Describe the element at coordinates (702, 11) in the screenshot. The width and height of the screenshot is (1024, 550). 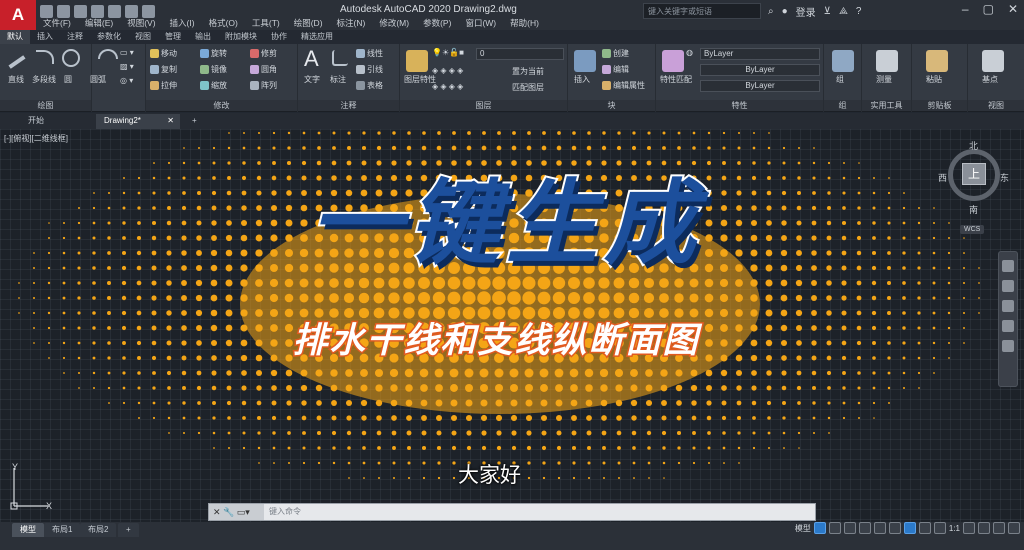
I see `search-input: 键入关键字或短语` at that location.